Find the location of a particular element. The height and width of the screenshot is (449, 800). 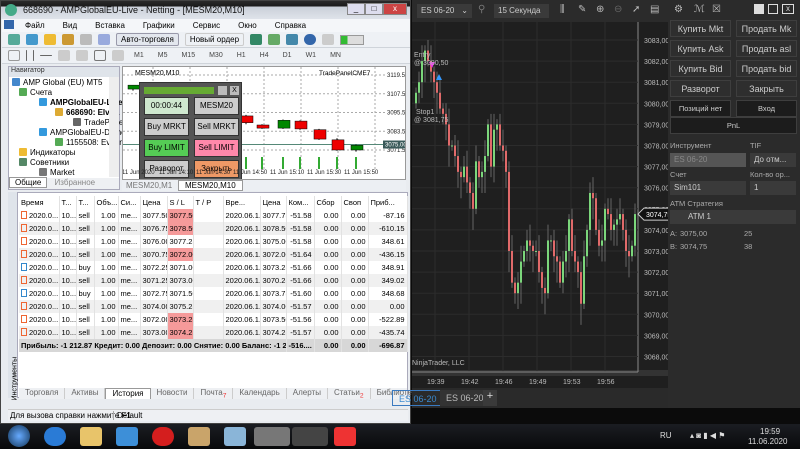

tab-es-active: ES 06-20 is located at coordinates (418, 398).